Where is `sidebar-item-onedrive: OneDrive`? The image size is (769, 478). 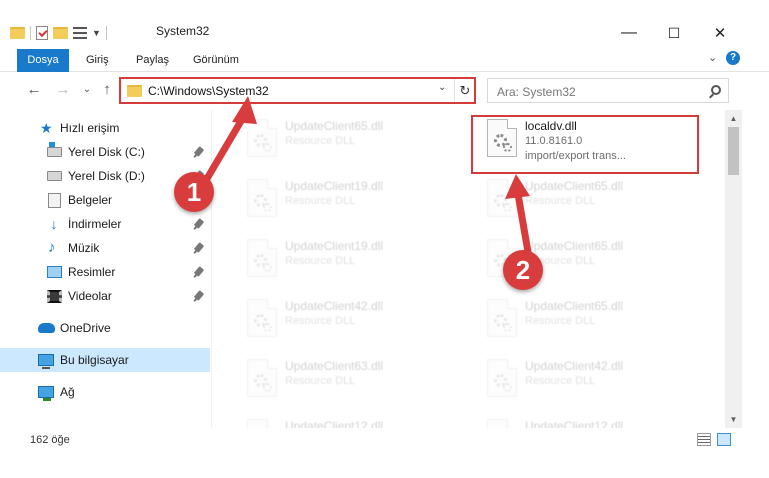 sidebar-item-onedrive: OneDrive is located at coordinates (105, 328).